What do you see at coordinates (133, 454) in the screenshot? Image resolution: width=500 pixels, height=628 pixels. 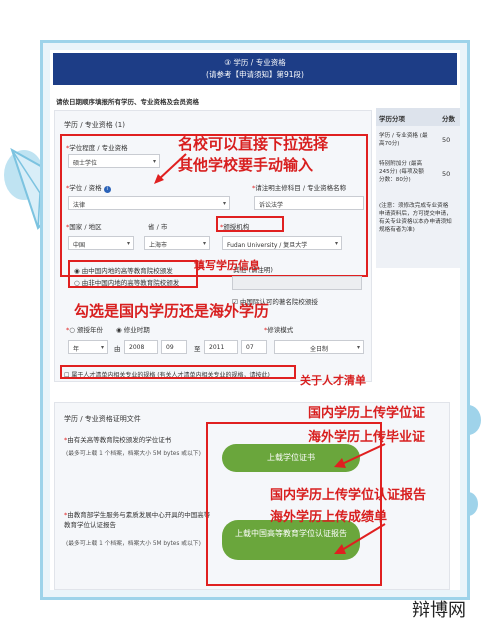 I see `doc1-hint: (最多可上载 1 个档案，档案大小 5M bytes 或以下)` at bounding box center [133, 454].